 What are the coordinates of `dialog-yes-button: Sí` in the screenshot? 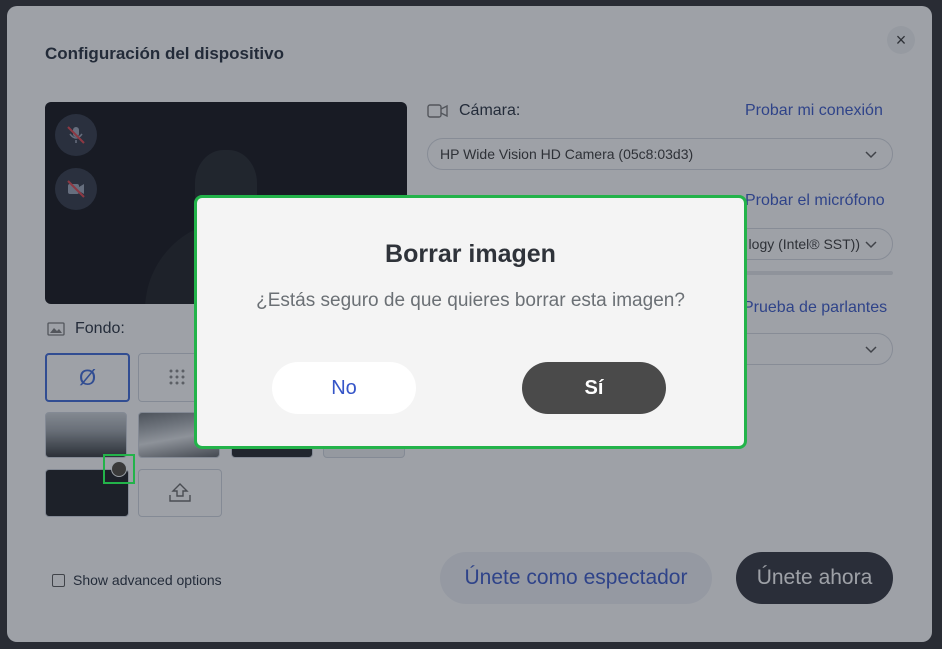 It's located at (594, 388).